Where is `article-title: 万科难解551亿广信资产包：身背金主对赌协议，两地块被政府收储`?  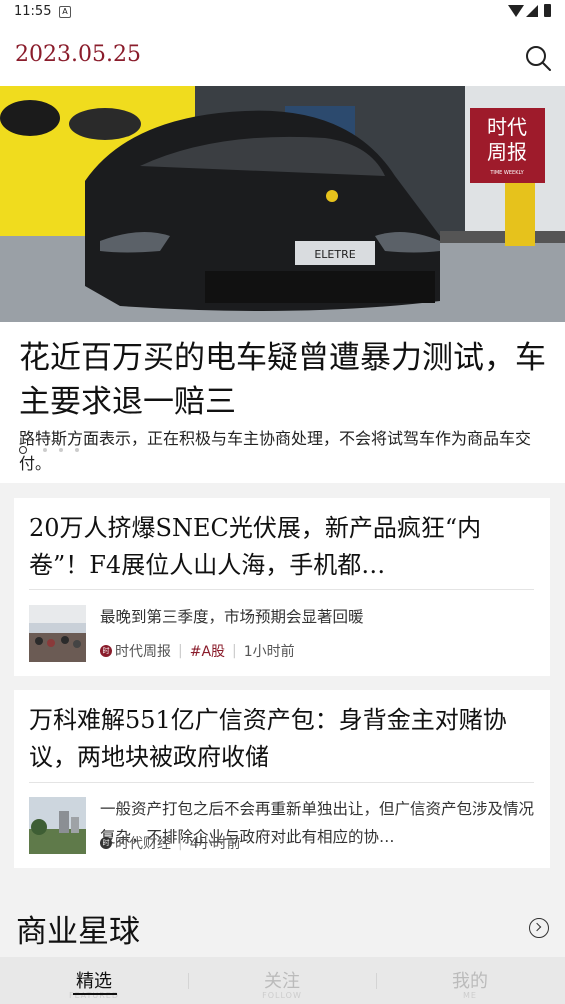 article-title: 万科难解551亿广信资产包：身背金主对赌协议，两地块被政府收储 is located at coordinates (279, 739).